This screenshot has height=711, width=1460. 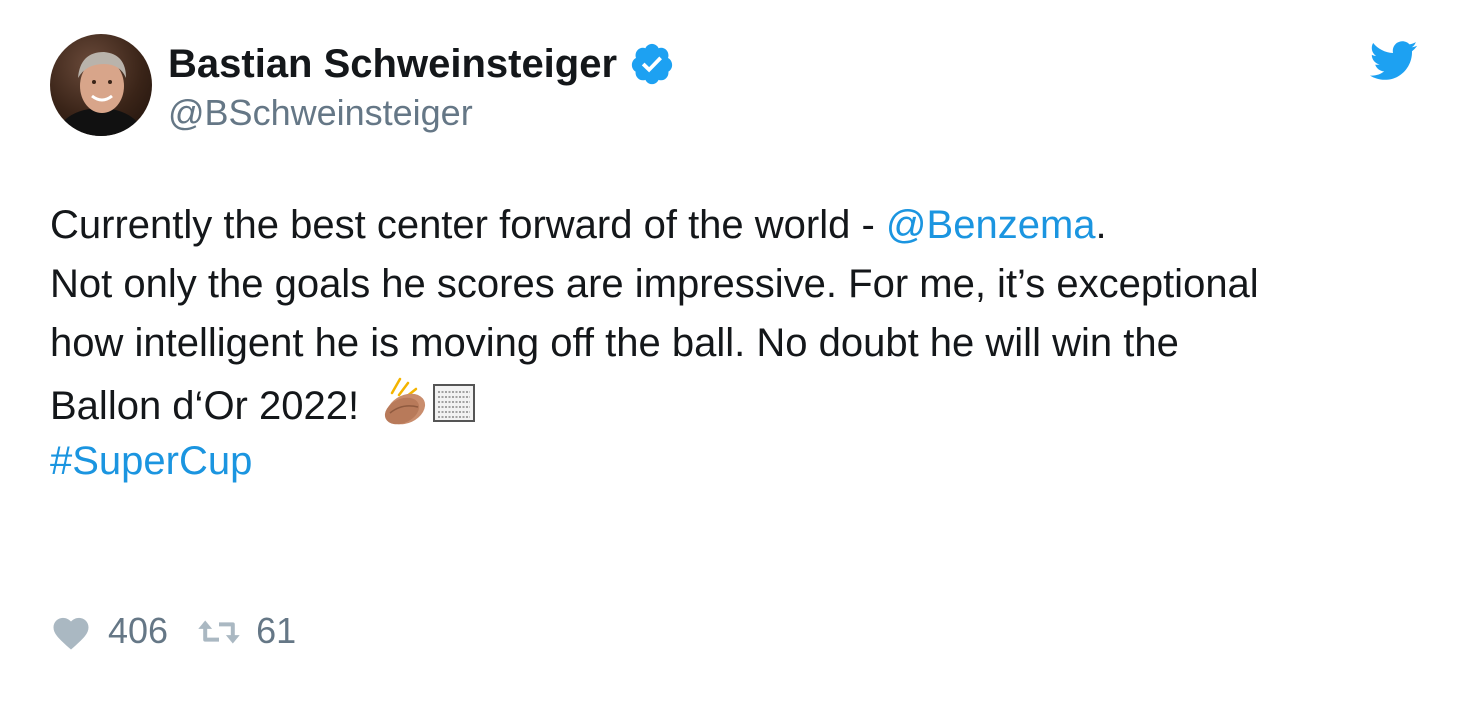 I want to click on retweet-icon, so click(x=219, y=631).